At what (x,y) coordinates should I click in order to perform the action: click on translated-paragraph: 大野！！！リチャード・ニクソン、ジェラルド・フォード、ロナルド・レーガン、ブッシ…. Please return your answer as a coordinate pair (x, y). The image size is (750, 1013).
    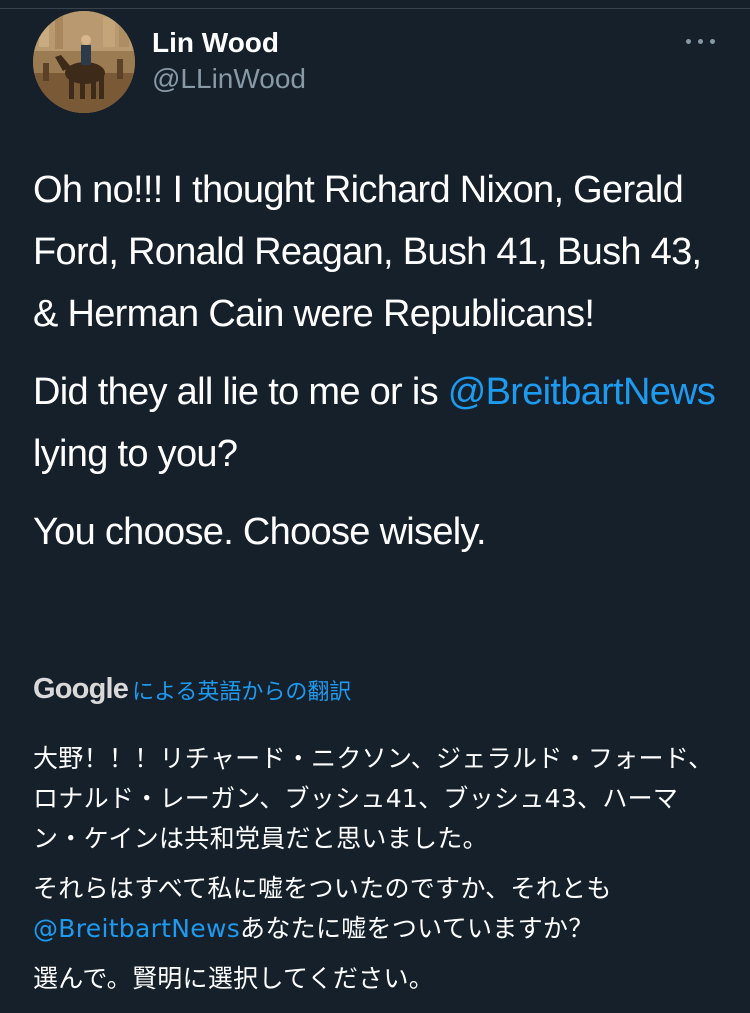
    Looking at the image, I should click on (373, 798).